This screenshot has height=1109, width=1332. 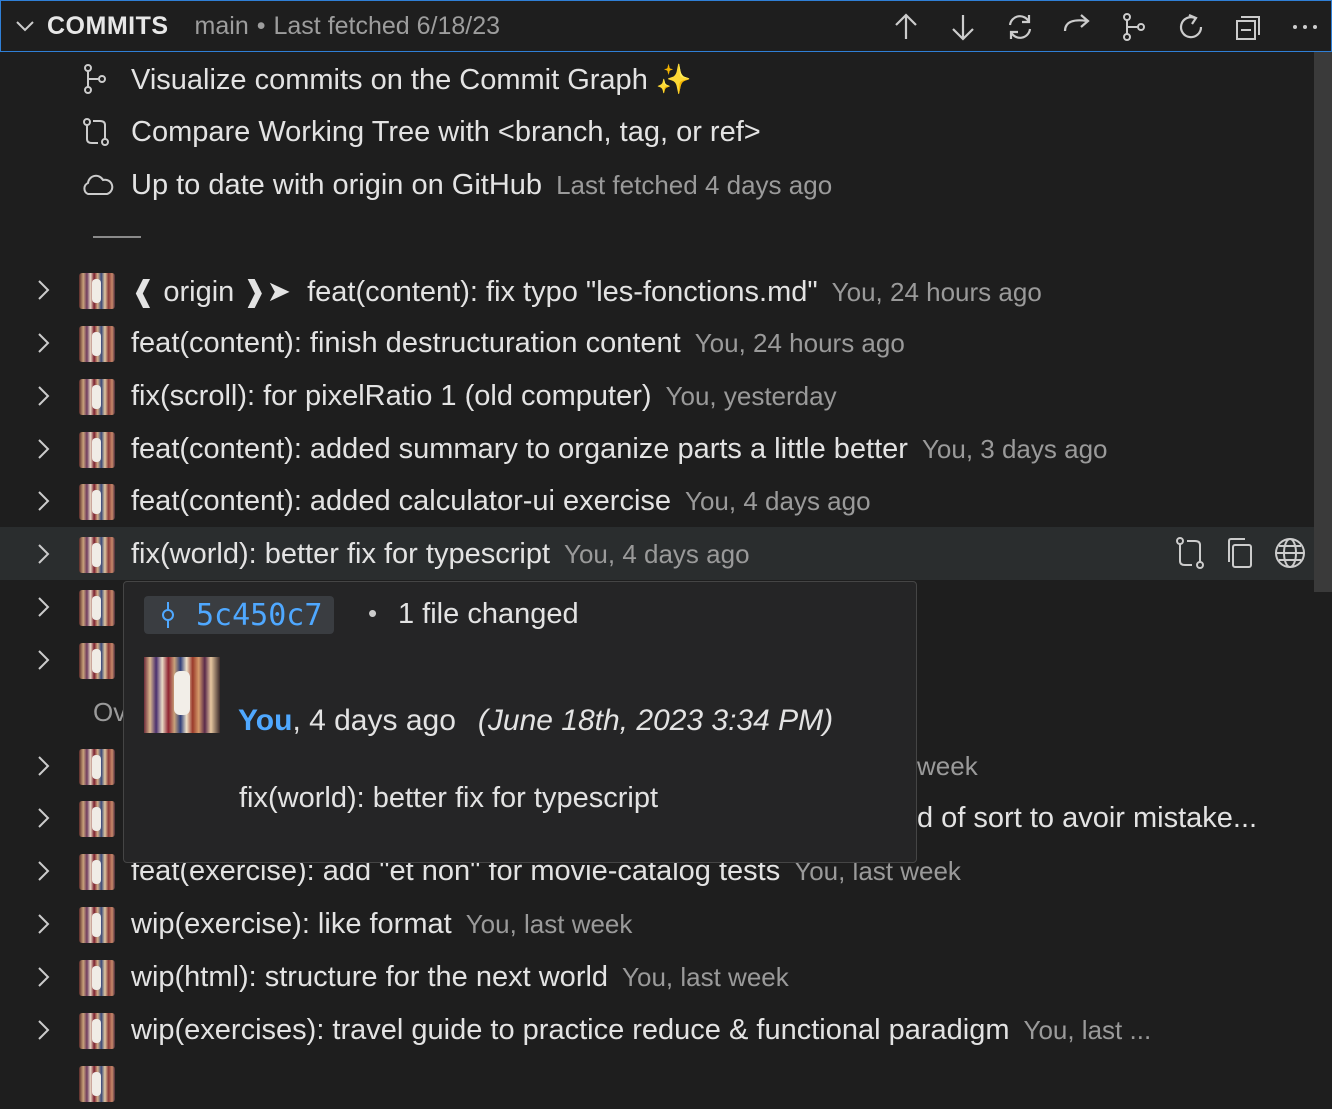 What do you see at coordinates (1290, 553) in the screenshot?
I see `globe-icon` at bounding box center [1290, 553].